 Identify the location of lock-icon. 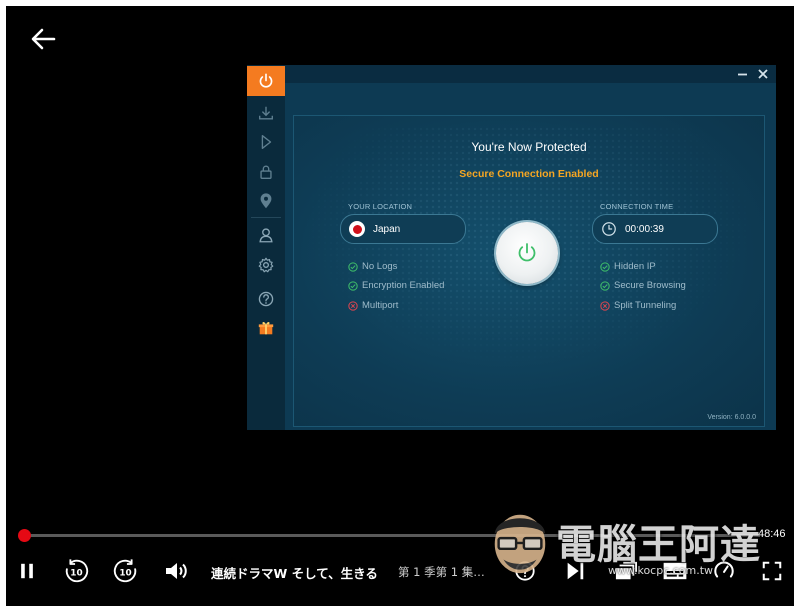
(266, 172).